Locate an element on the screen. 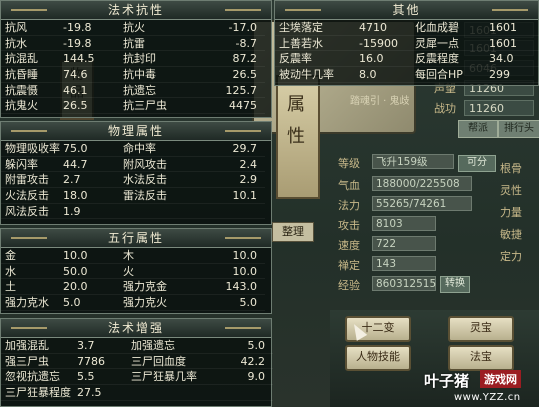 The height and width of the screenshot is (407, 539). cell: 三尸狂暴几率 is located at coordinates (167, 377).